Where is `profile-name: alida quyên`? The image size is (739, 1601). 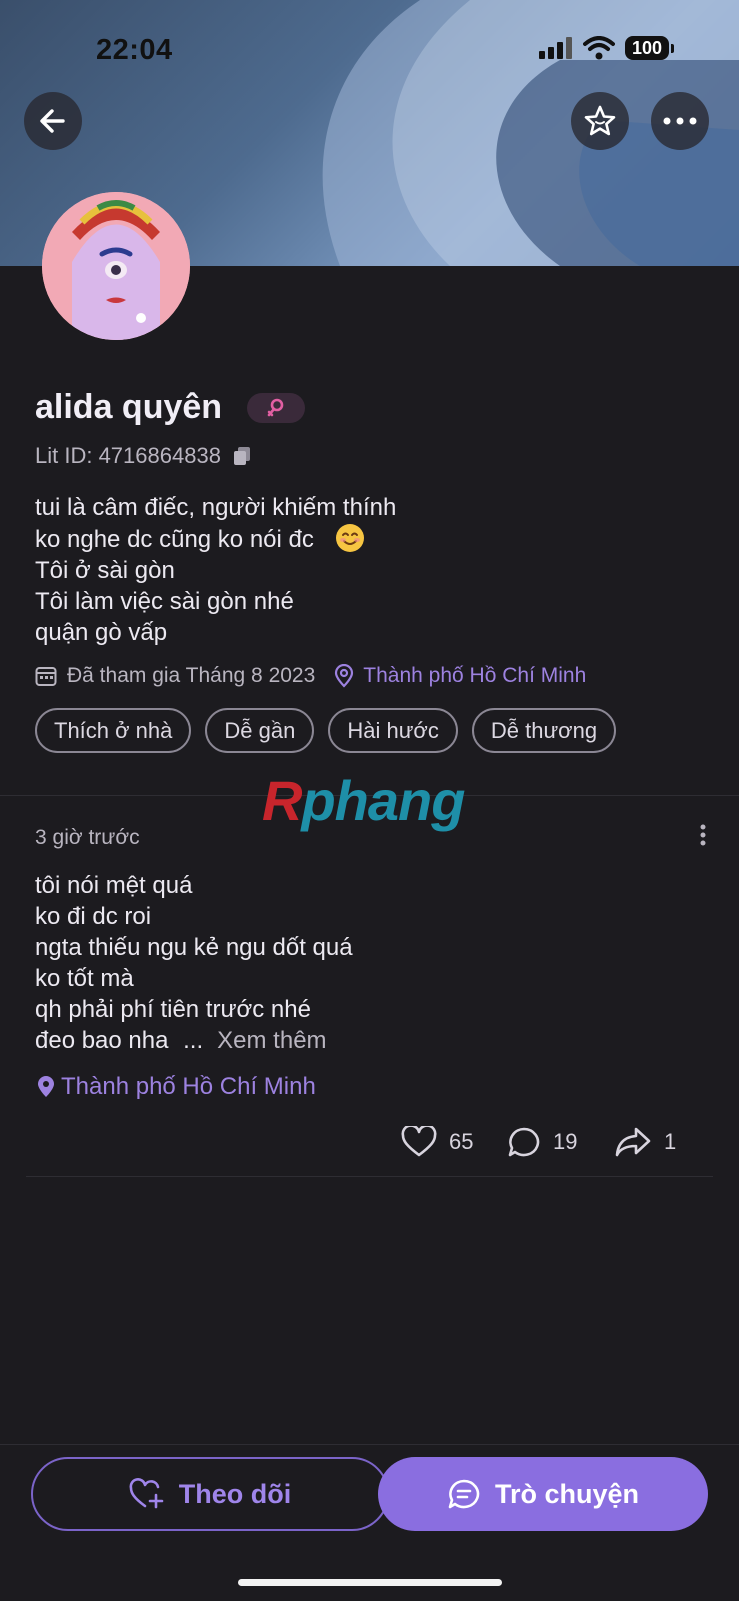
profile-name: alida quyên is located at coordinates (129, 407).